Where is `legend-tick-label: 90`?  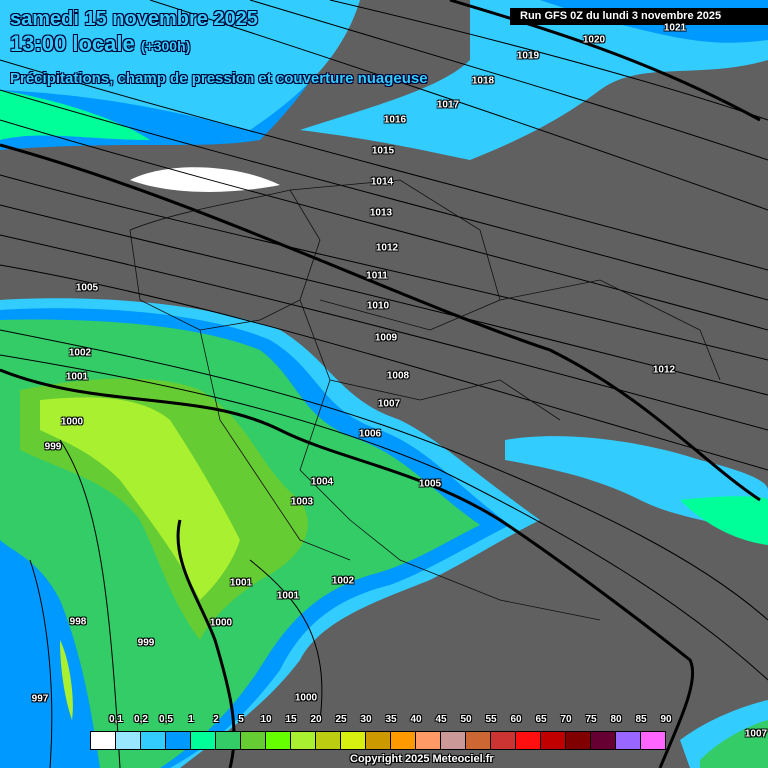 legend-tick-label: 90 is located at coordinates (666, 719).